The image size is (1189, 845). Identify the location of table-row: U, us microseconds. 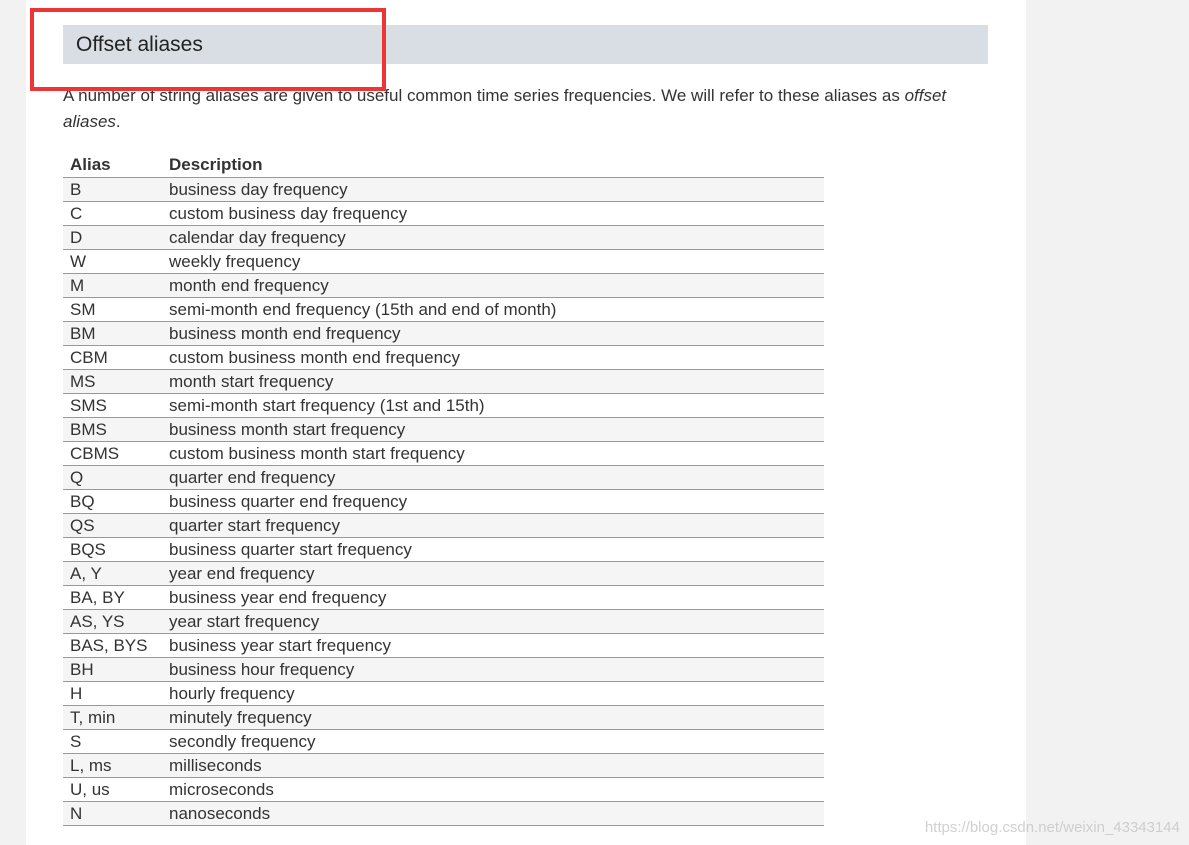
(443, 789).